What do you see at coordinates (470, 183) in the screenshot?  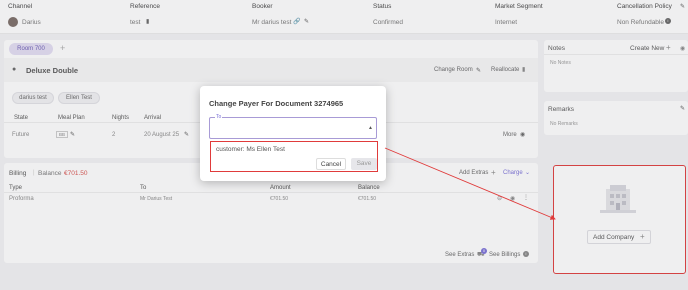 I see `annotation-arrow` at bounding box center [470, 183].